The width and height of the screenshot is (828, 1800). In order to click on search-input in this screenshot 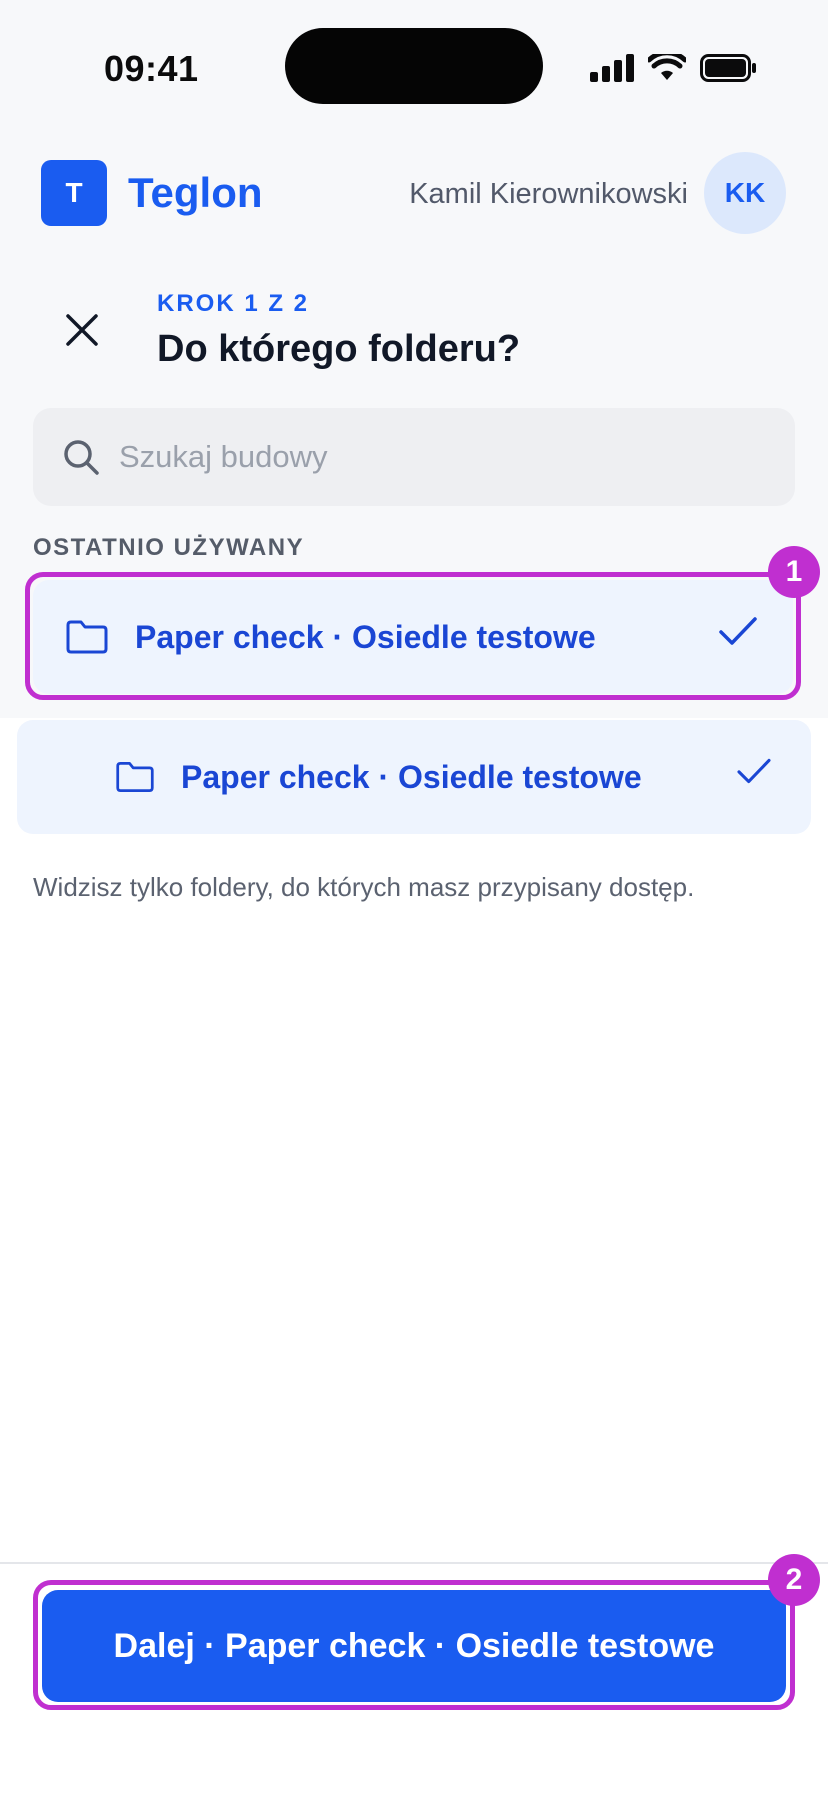, I will do `click(429, 457)`.